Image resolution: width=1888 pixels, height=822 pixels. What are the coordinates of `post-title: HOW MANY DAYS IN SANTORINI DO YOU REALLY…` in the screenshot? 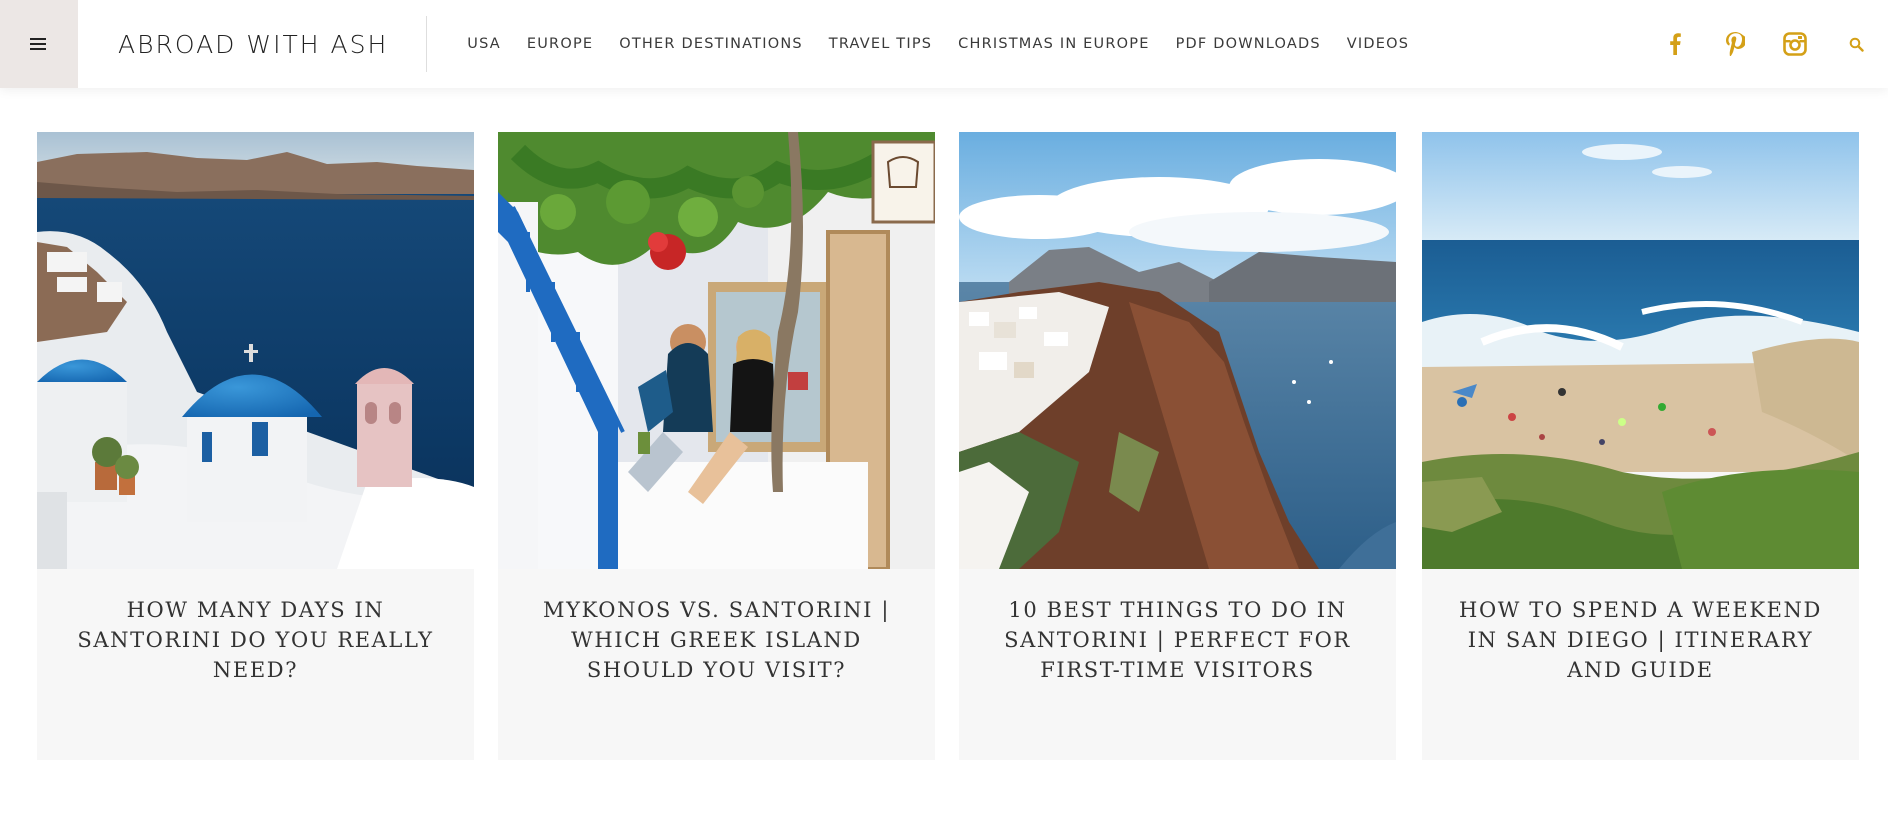 It's located at (255, 640).